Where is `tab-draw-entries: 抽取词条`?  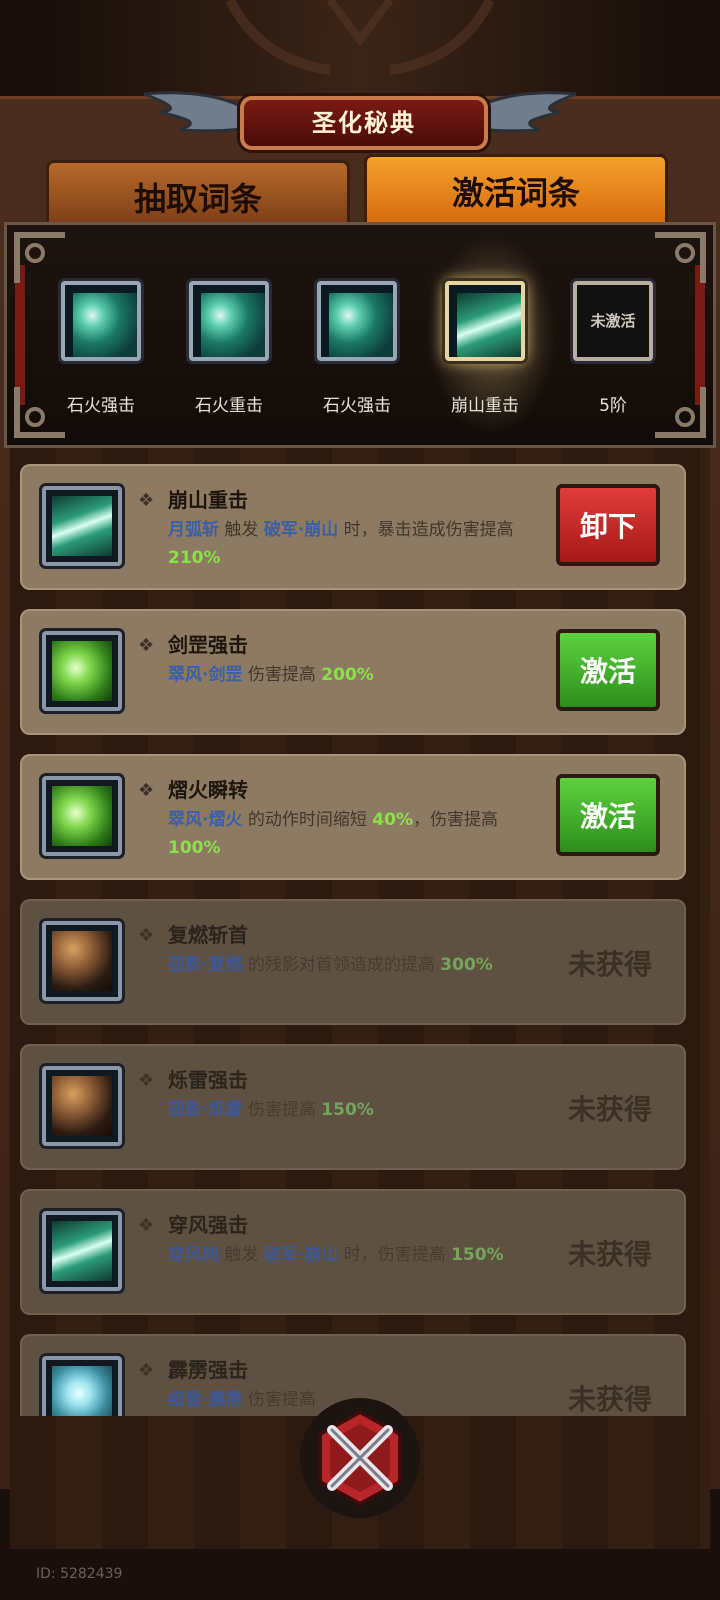 tab-draw-entries: 抽取词条 is located at coordinates (198, 195).